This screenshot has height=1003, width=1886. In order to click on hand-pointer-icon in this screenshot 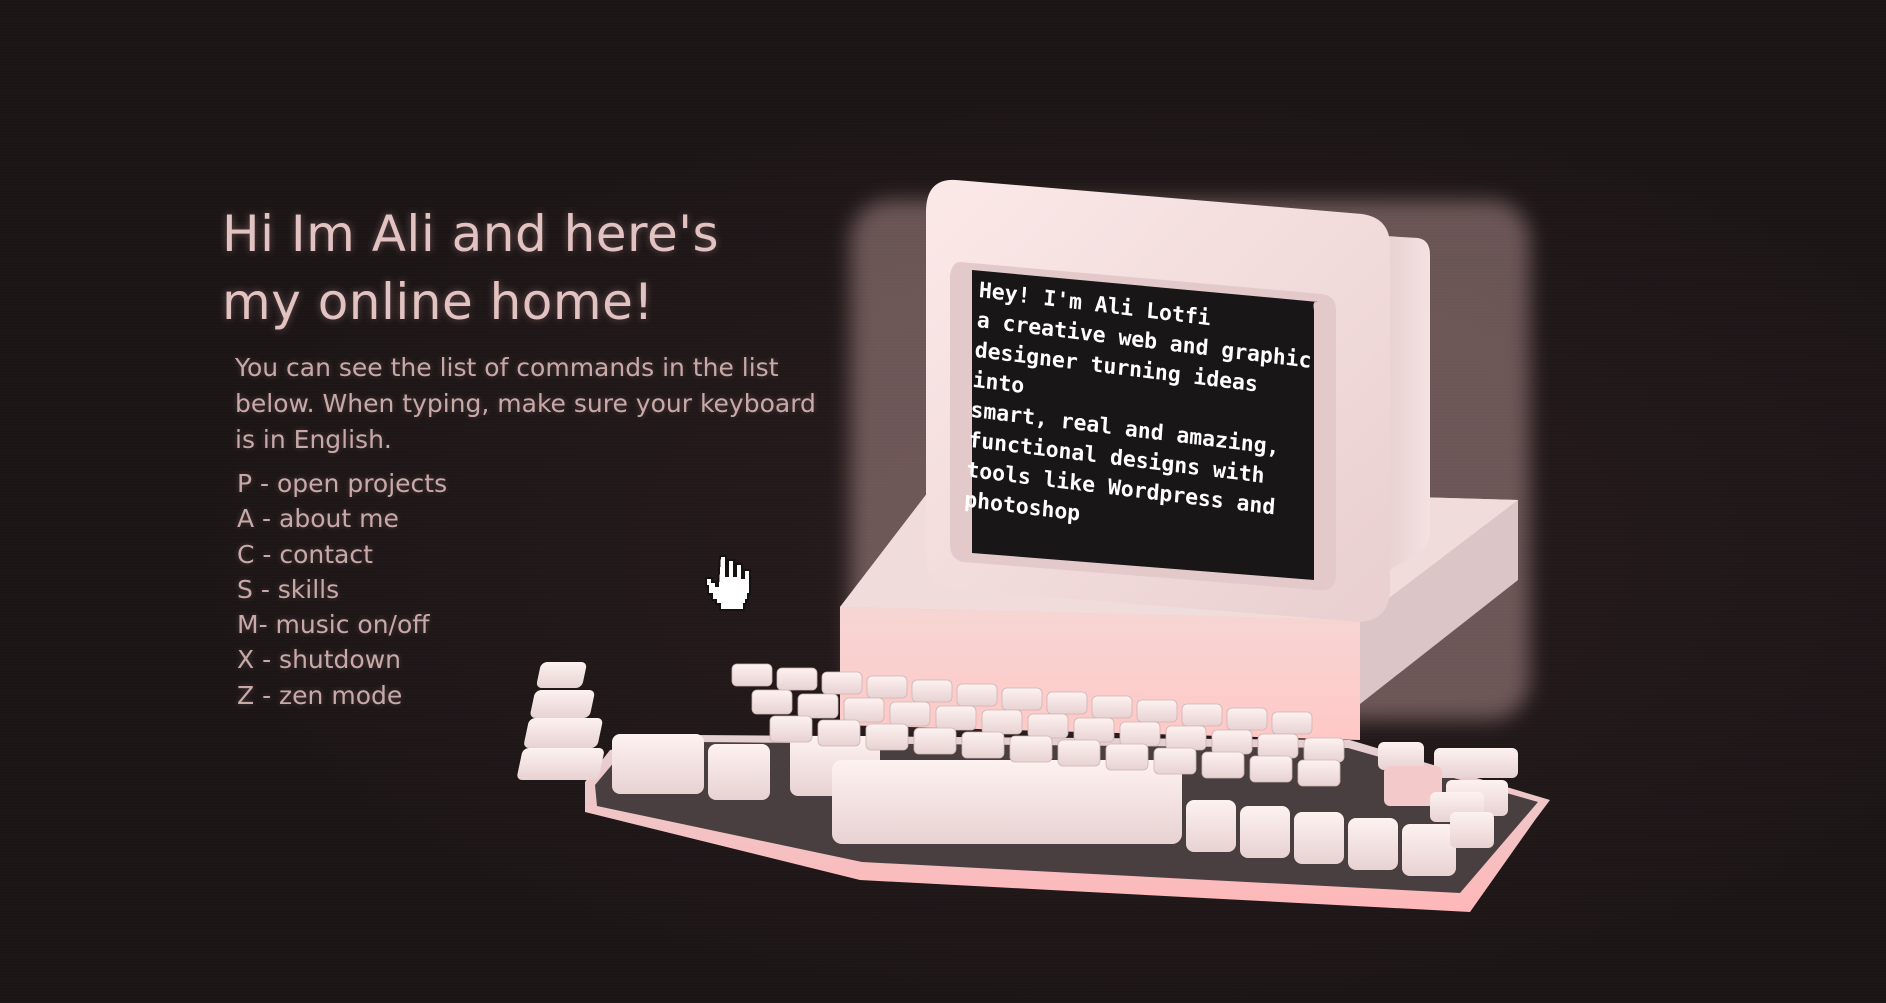, I will do `click(728, 583)`.